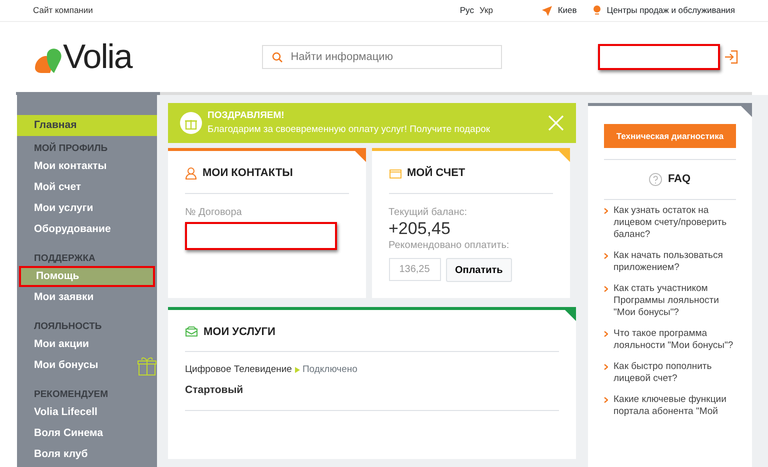 Image resolution: width=768 pixels, height=467 pixels. I want to click on card-title: МОЙ СЧЕТ, so click(436, 173).